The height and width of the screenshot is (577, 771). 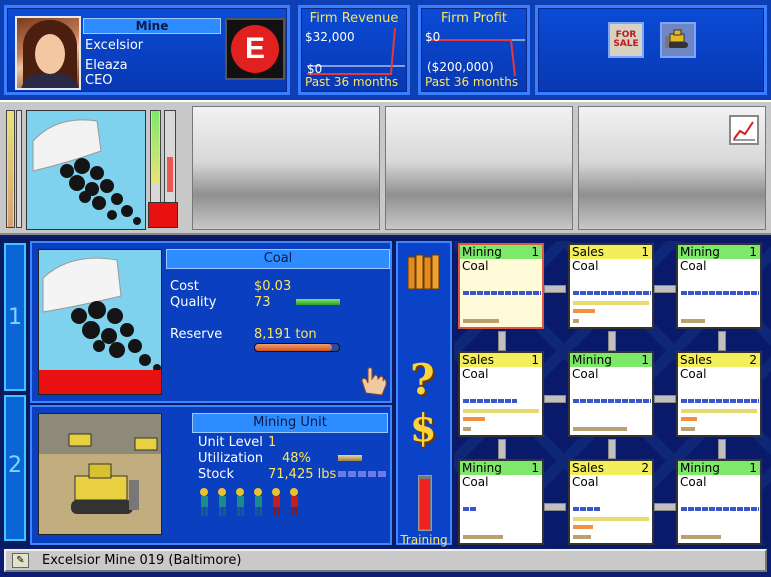 I want to click on cell-type: Sales 2, so click(x=611, y=468).